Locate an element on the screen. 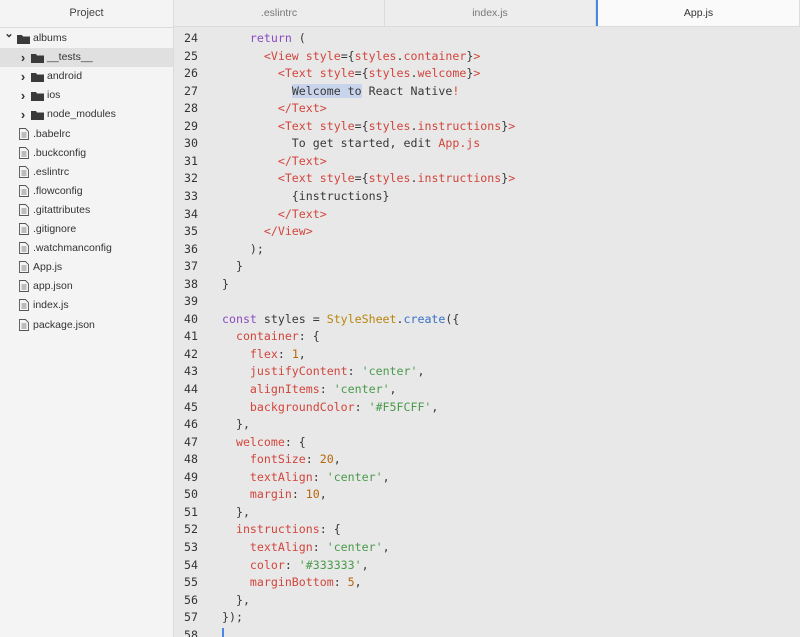 This screenshot has width=800, height=637. code-text: fontSize: 20, is located at coordinates (281, 460).